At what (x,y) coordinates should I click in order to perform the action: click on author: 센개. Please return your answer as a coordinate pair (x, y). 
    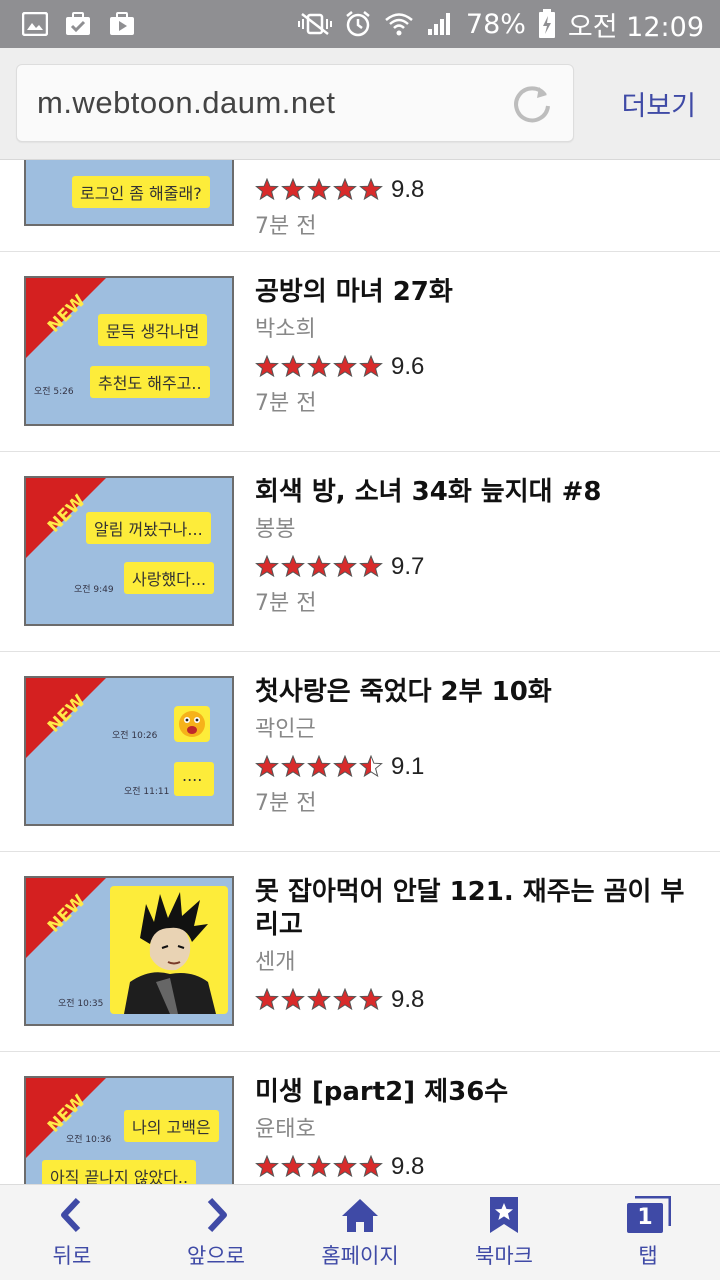
    Looking at the image, I should click on (275, 962).